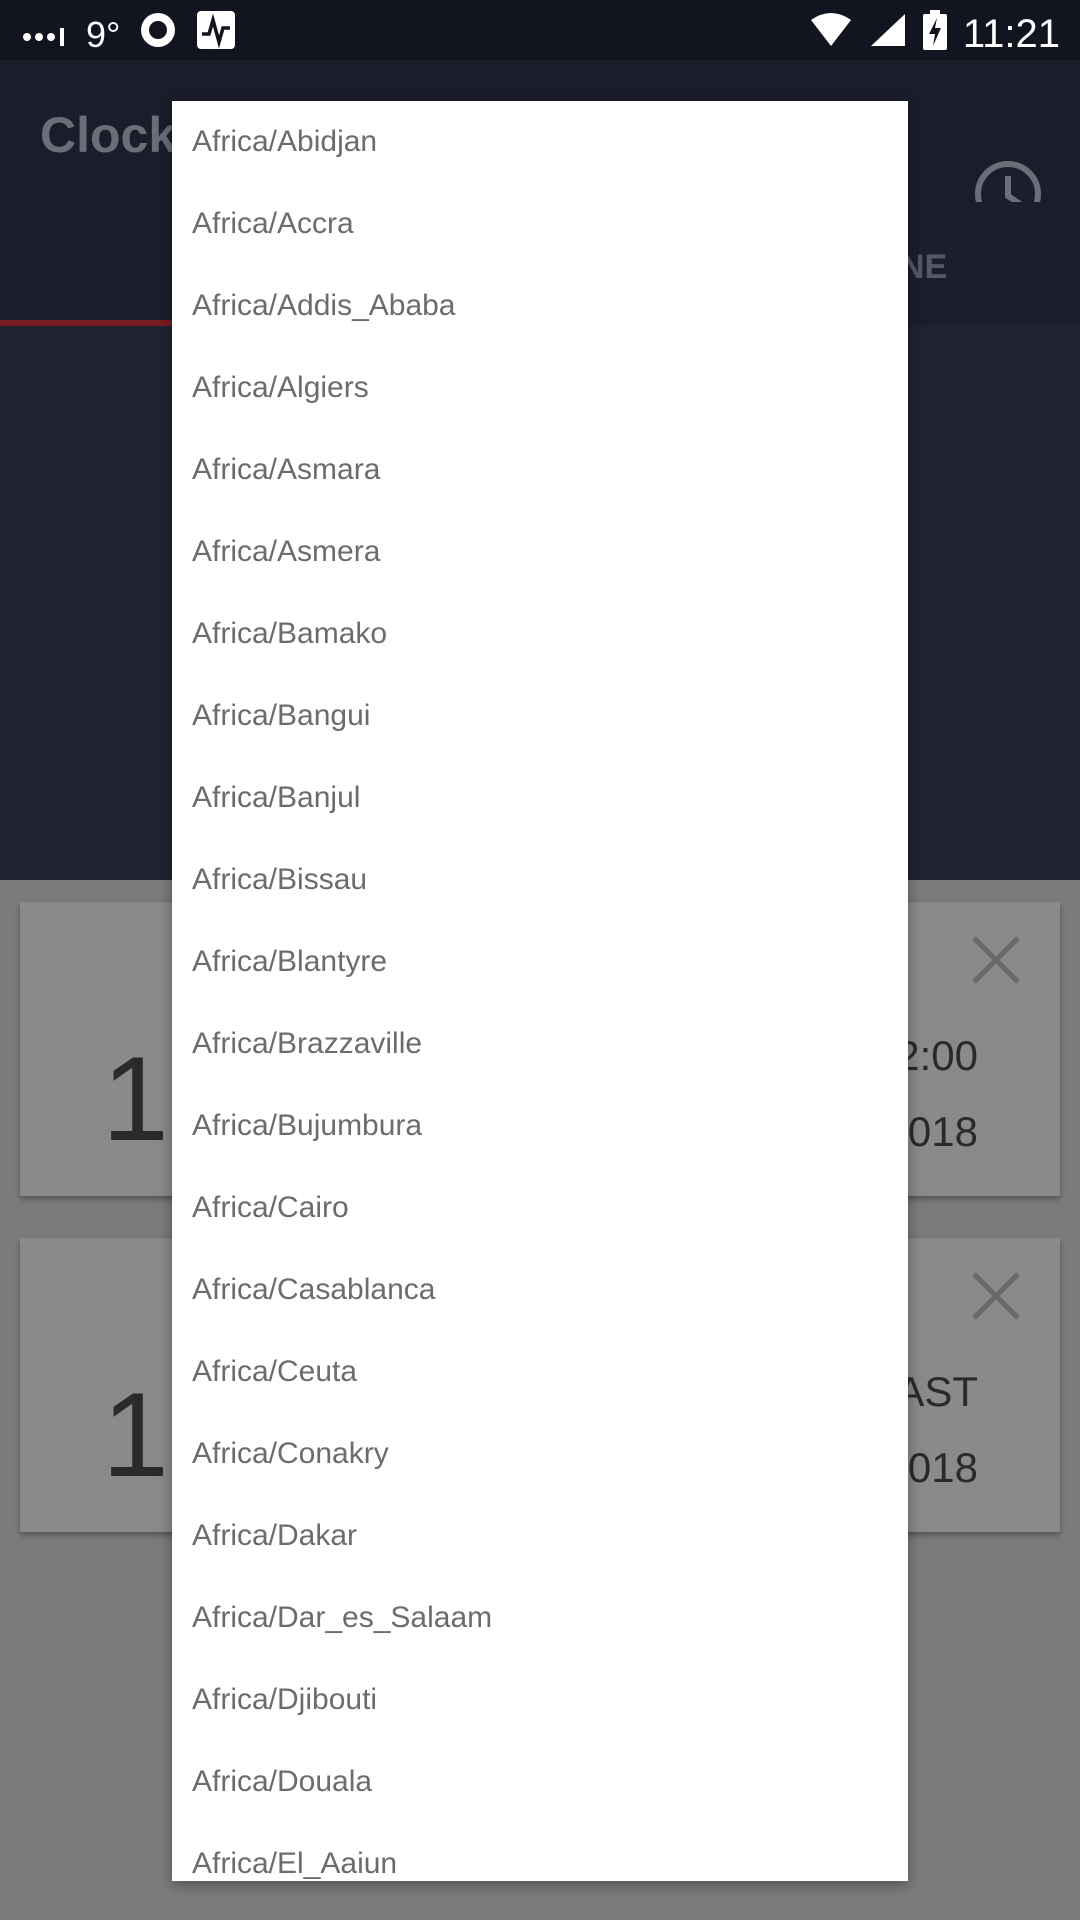 The image size is (1080, 1920). Describe the element at coordinates (540, 1126) in the screenshot. I see `timezone-option: Africa/Bujumbura` at that location.